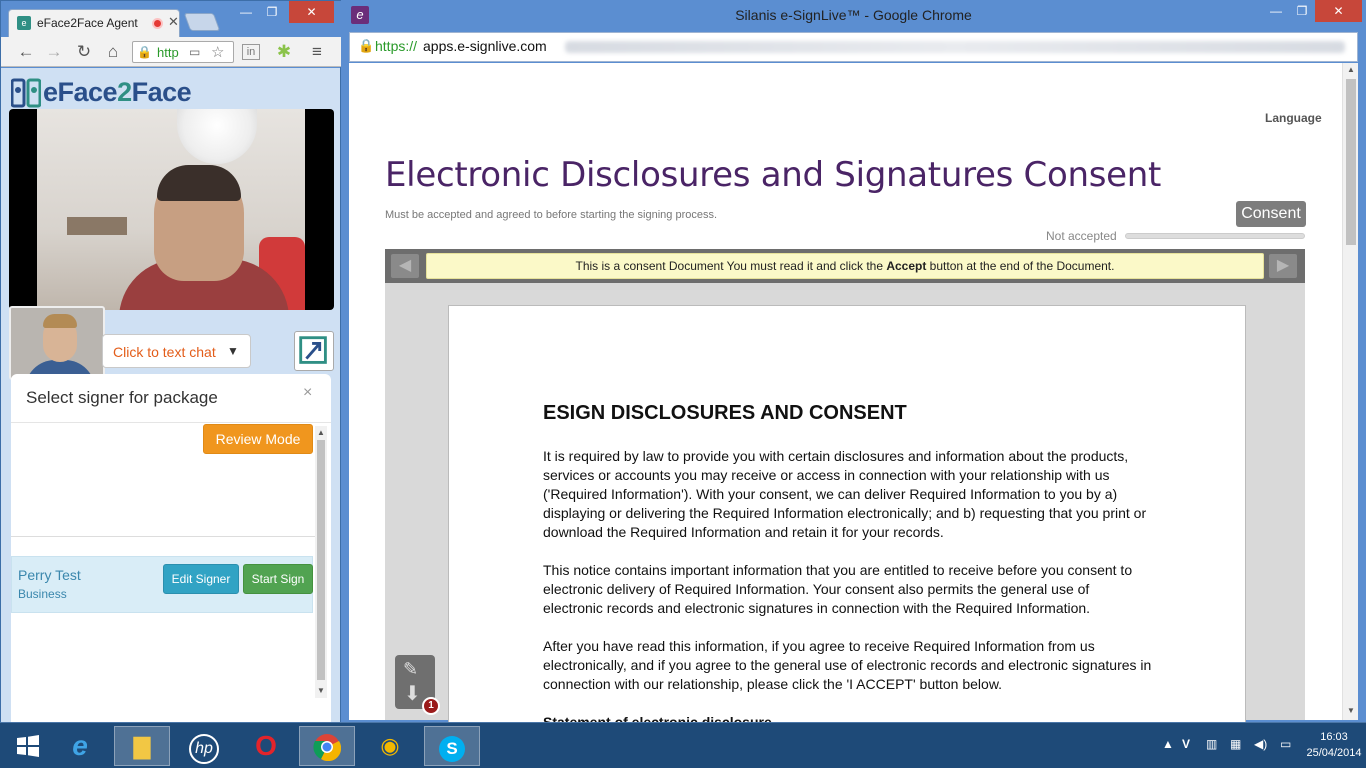 The width and height of the screenshot is (1366, 768). What do you see at coordinates (317, 52) in the screenshot?
I see `menu-icon: ≡` at bounding box center [317, 52].